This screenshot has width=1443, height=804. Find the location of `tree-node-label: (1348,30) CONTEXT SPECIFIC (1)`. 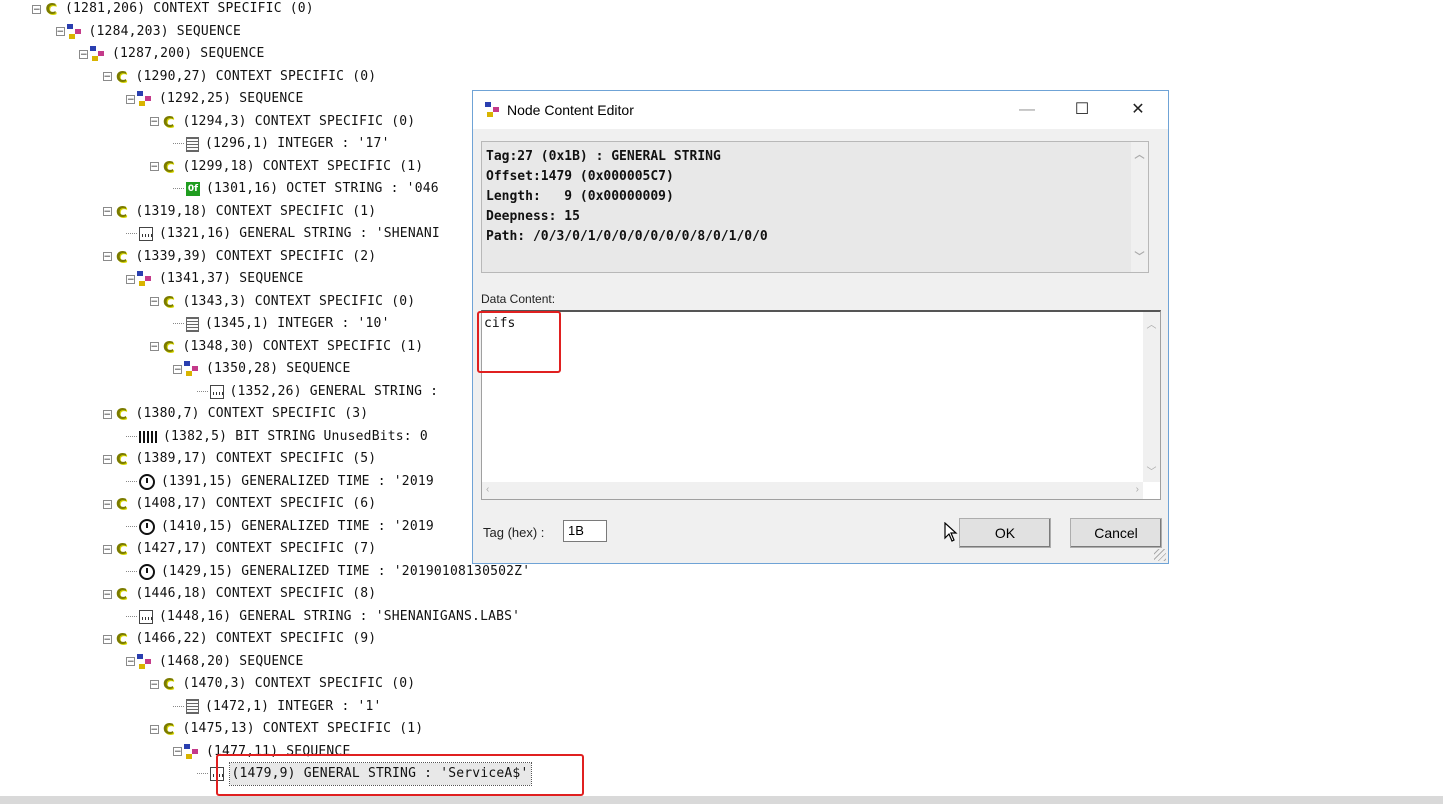

tree-node-label: (1348,30) CONTEXT SPECIFIC (1) is located at coordinates (303, 346).